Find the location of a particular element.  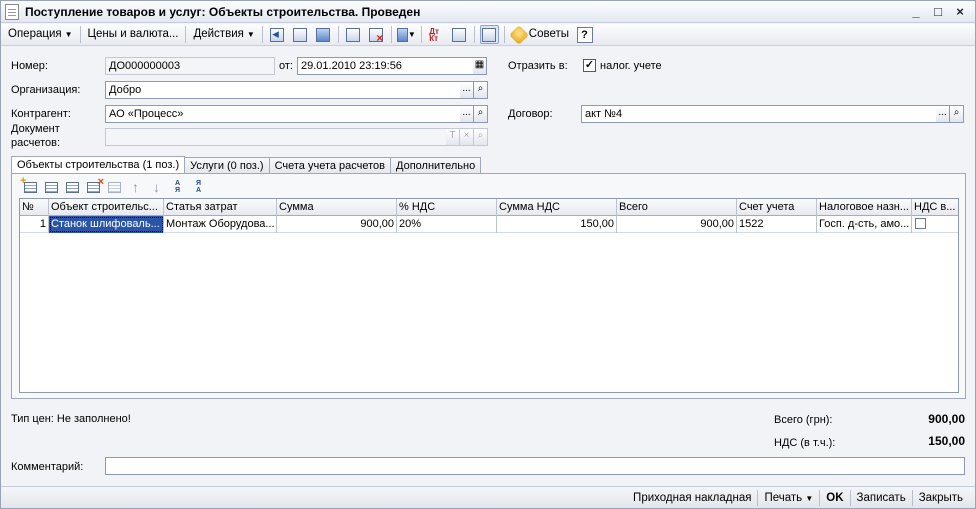

col-header-account: Счет учета is located at coordinates (777, 207).